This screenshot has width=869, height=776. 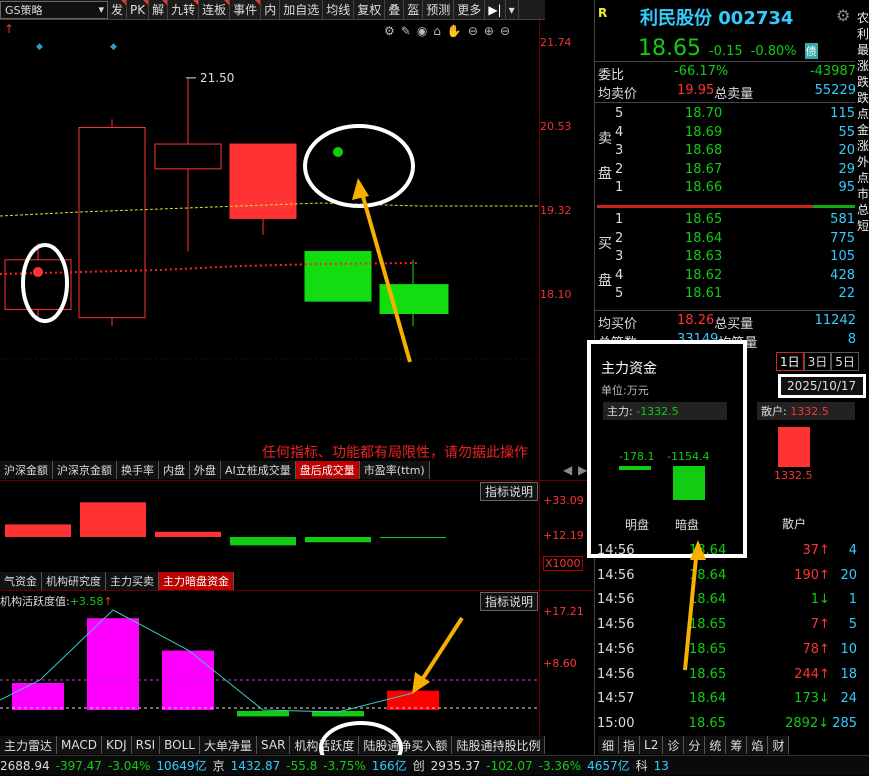 I want to click on fund-bar-retail, so click(x=794, y=447).